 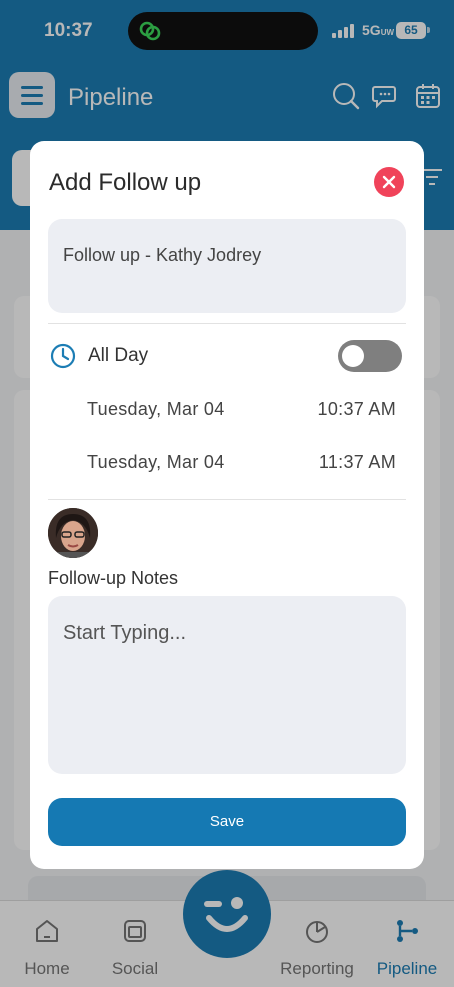 What do you see at coordinates (227, 266) in the screenshot?
I see `follow-up-title-field: Follow up - Kathy Jodrey` at bounding box center [227, 266].